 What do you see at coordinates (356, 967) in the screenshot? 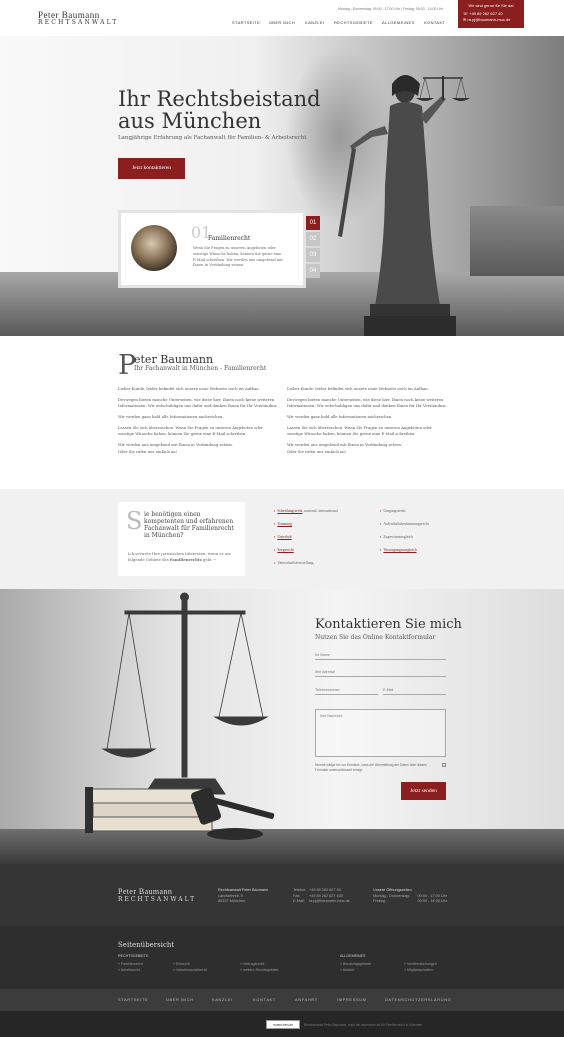
I see `sitemap-group: » Beratungsgebiete » Anfahrt` at bounding box center [356, 967].